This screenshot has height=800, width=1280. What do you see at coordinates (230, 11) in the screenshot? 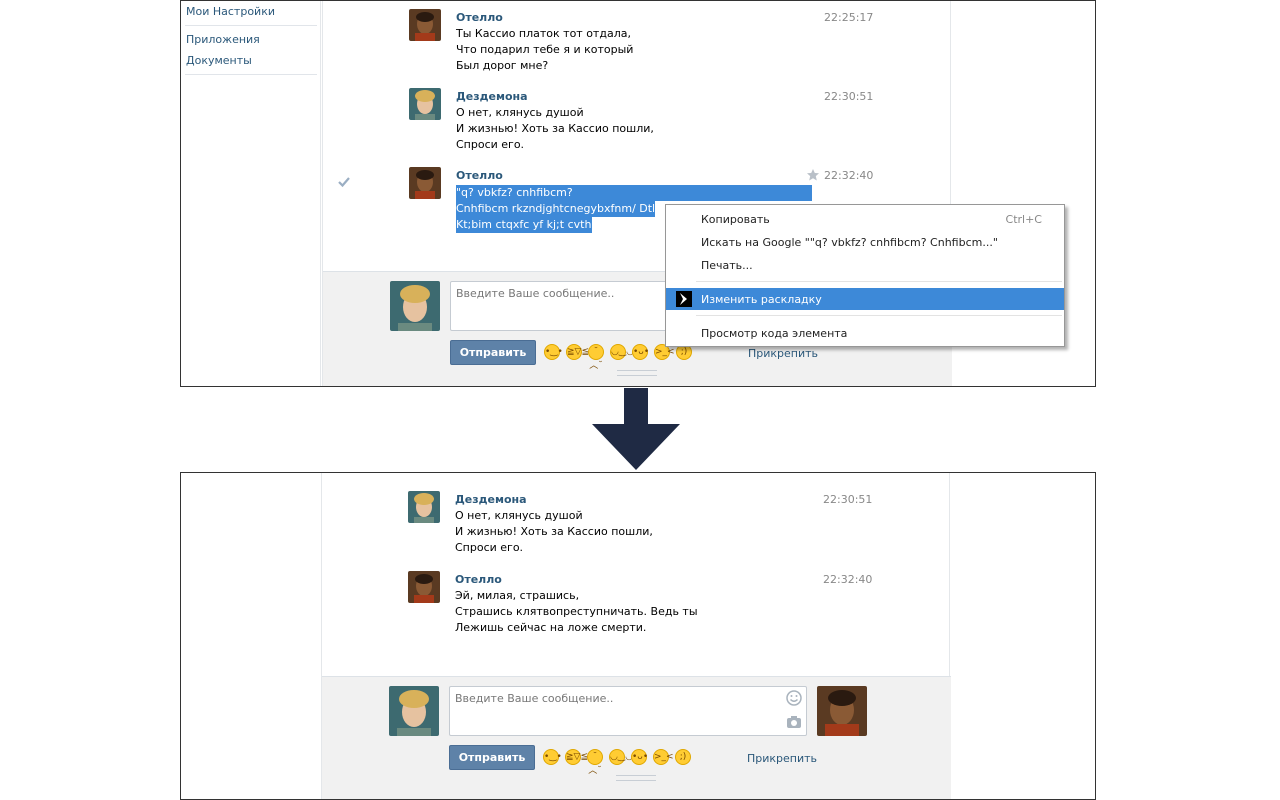
I see `sidebar-item-settings: Мои Настройки` at bounding box center [230, 11].